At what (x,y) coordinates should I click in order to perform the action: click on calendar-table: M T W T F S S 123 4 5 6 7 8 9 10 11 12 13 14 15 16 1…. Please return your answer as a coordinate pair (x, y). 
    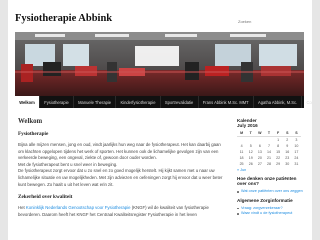
    Looking at the image, I should click on (269, 148).